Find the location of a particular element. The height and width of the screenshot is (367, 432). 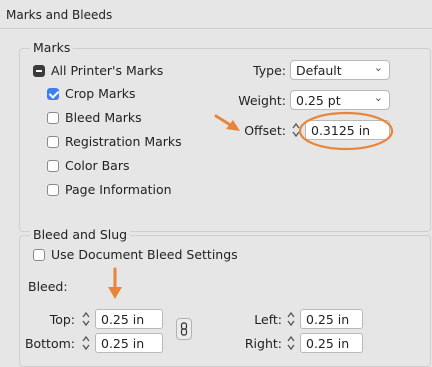

bleed-label: Bleed: is located at coordinates (48, 286).